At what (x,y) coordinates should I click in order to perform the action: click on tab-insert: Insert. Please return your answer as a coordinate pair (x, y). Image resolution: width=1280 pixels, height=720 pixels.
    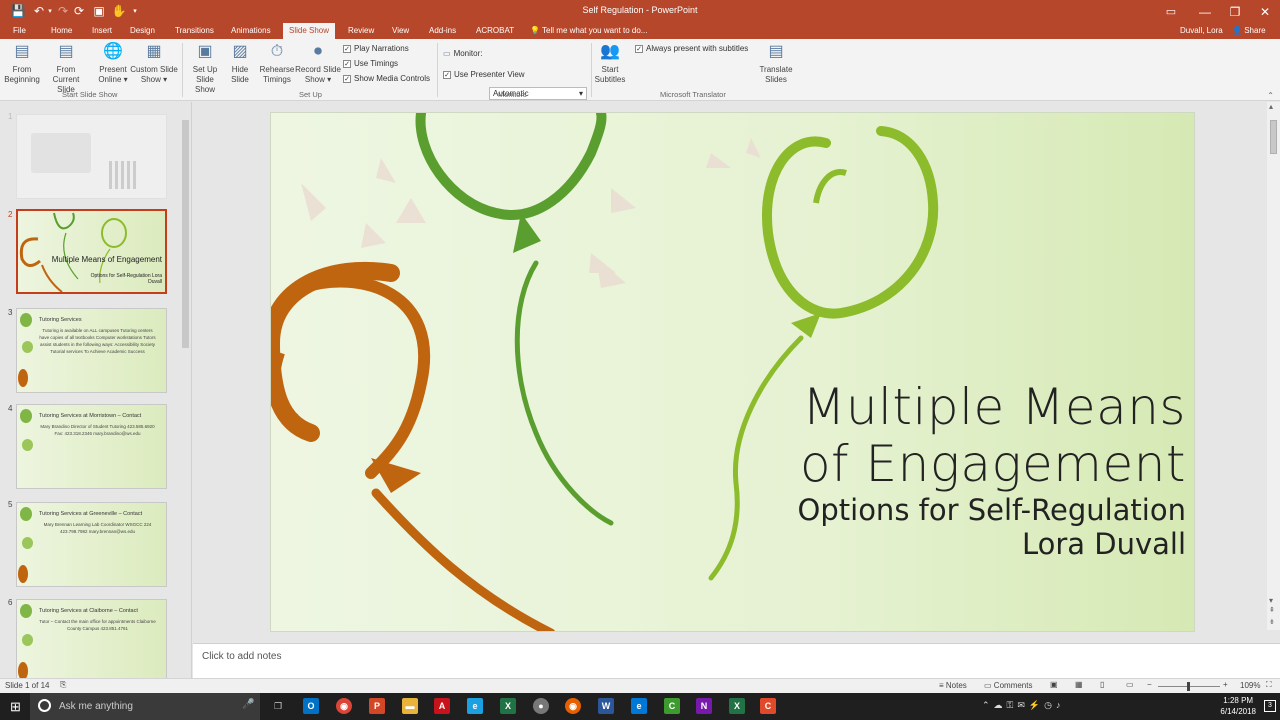
    Looking at the image, I should click on (102, 31).